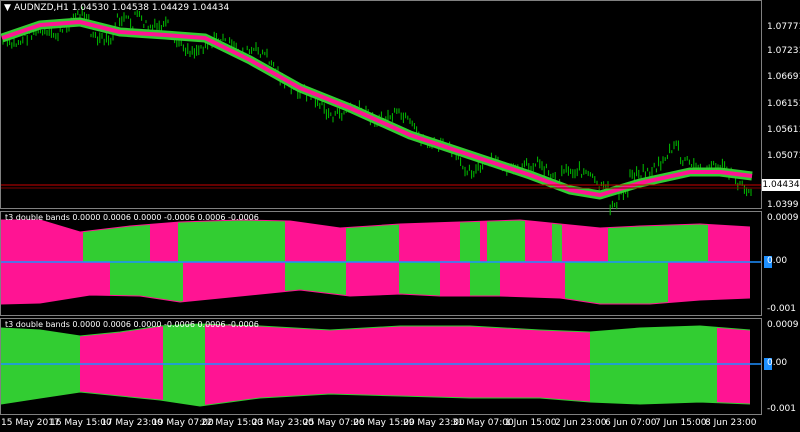 This screenshot has width=800, height=432. I want to click on indicator2-label-top: 0.0009, so click(783, 325).